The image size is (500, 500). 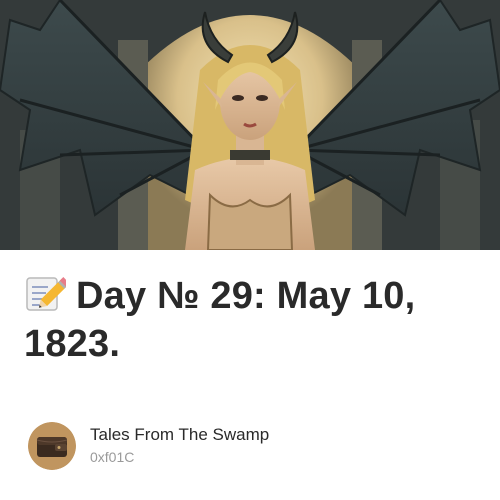 I want to click on author-info: Tales From The Swamp 0xf01C, so click(x=179, y=446).